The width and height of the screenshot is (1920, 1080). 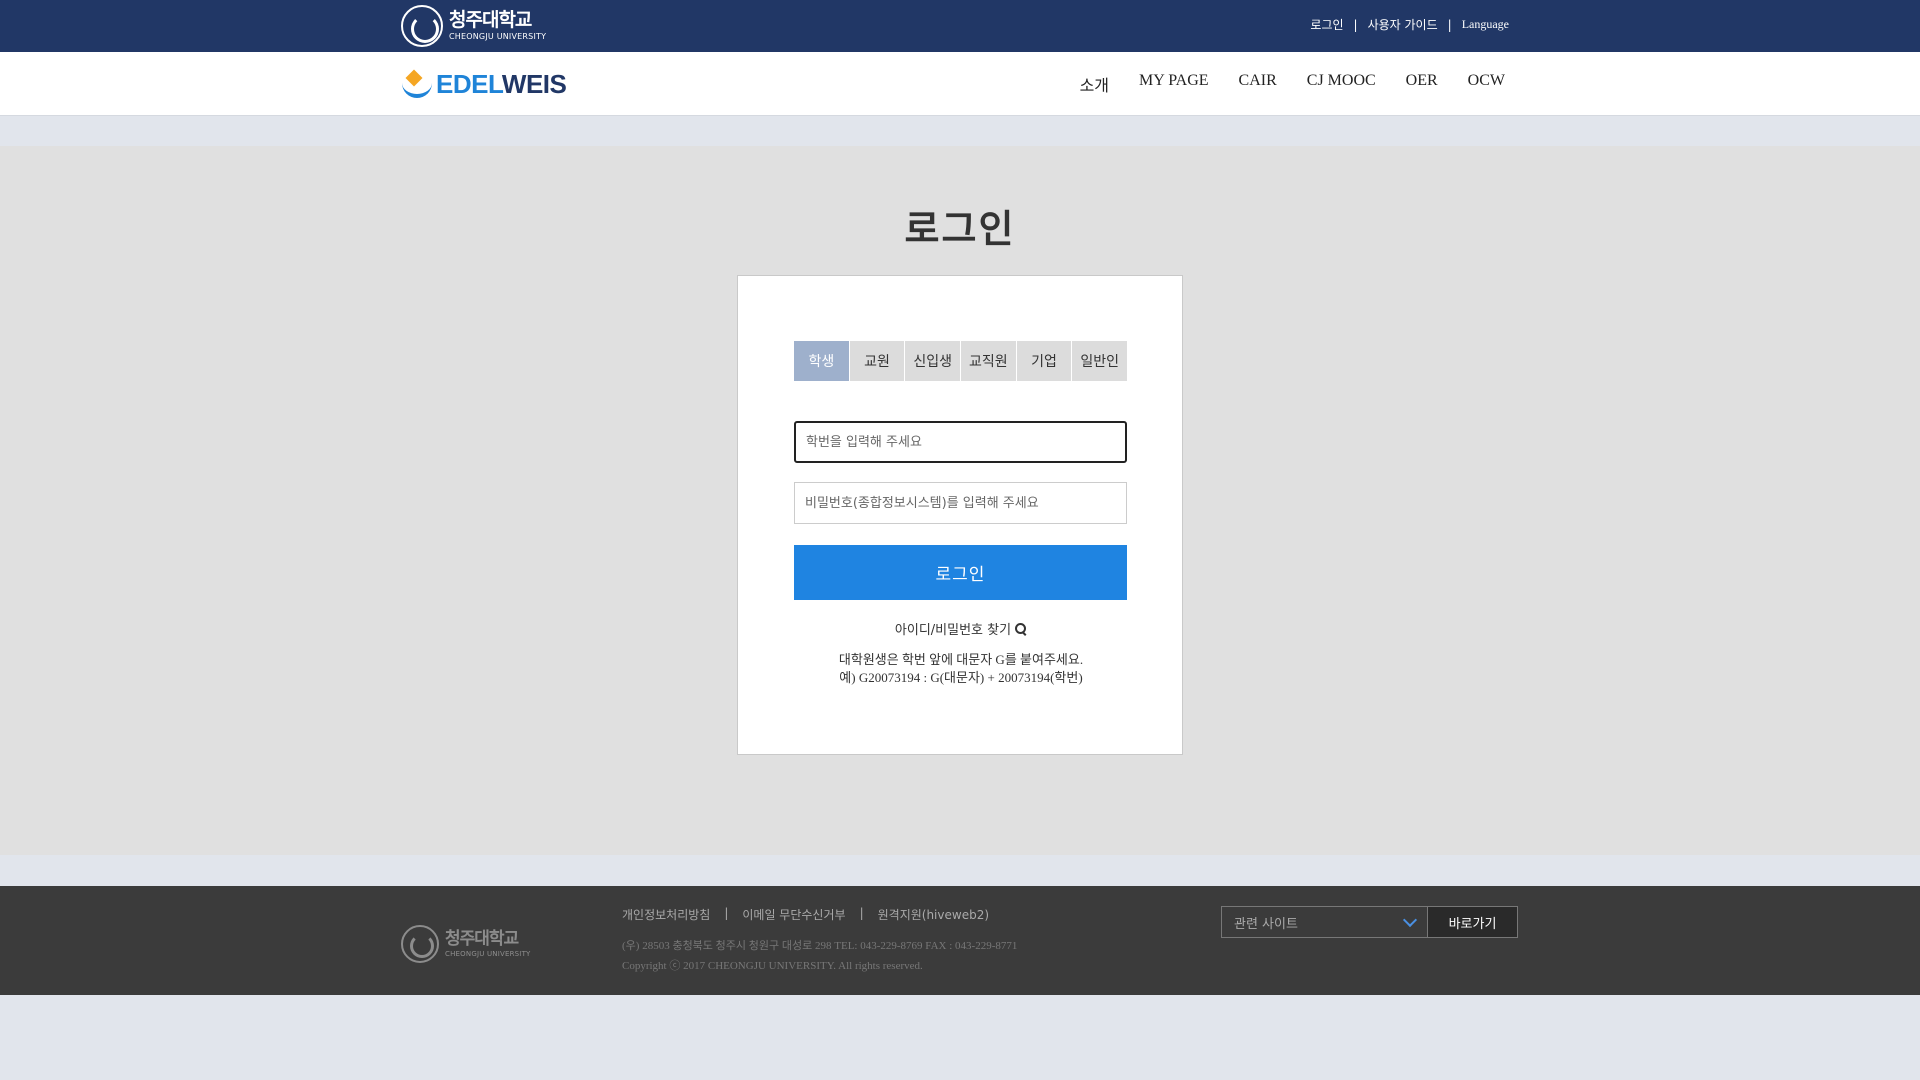 What do you see at coordinates (418, 84) in the screenshot?
I see `edelweis-mark-icon` at bounding box center [418, 84].